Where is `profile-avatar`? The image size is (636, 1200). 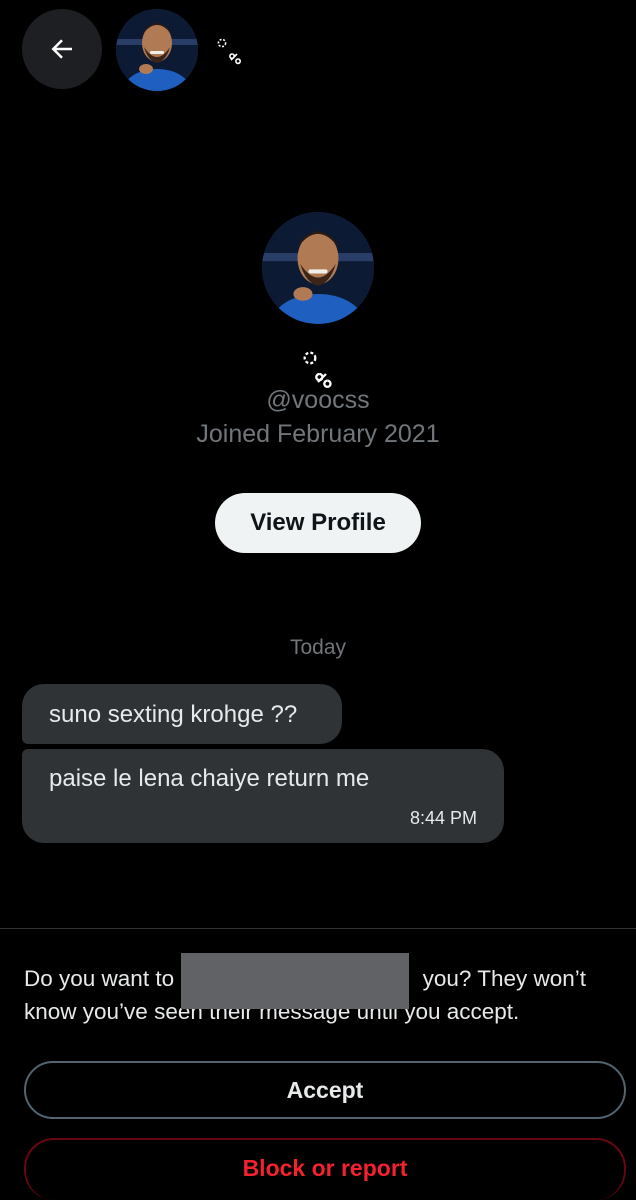 profile-avatar is located at coordinates (318, 268).